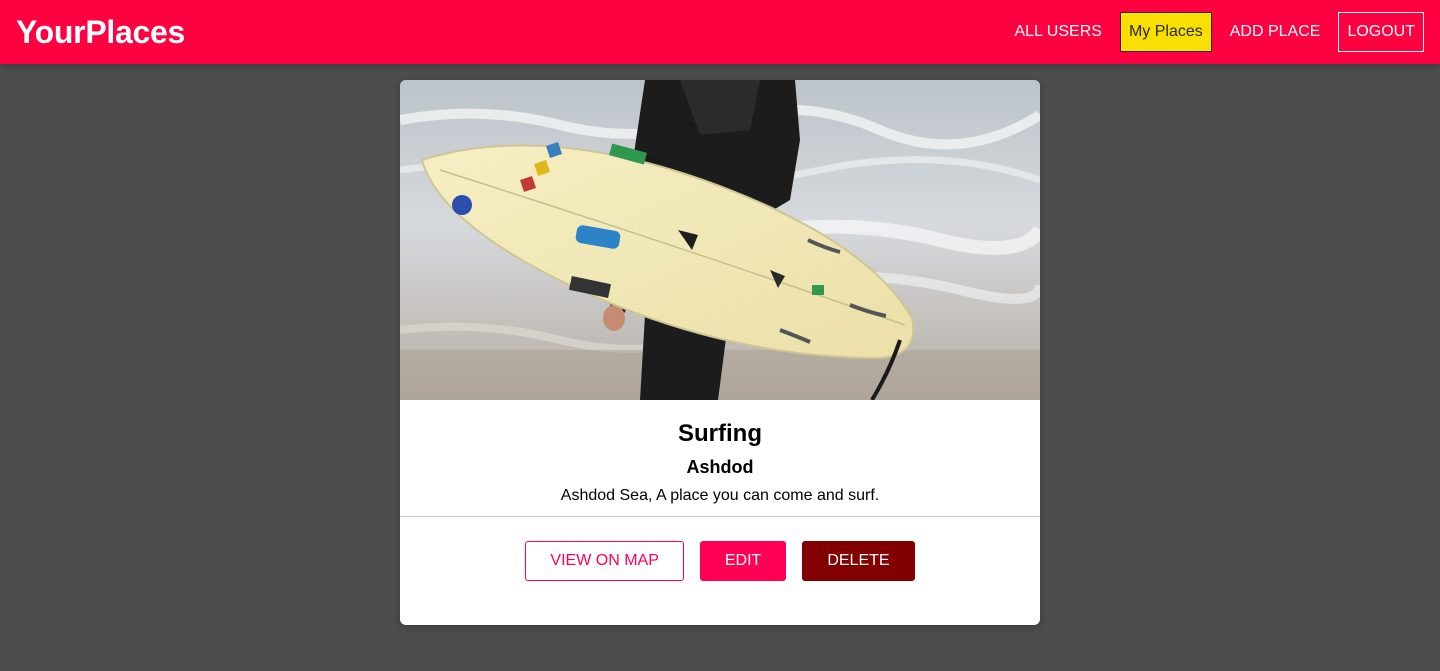 The image size is (1440, 671). What do you see at coordinates (1057, 32) in the screenshot?
I see `nav-all-users: ALL USERS` at bounding box center [1057, 32].